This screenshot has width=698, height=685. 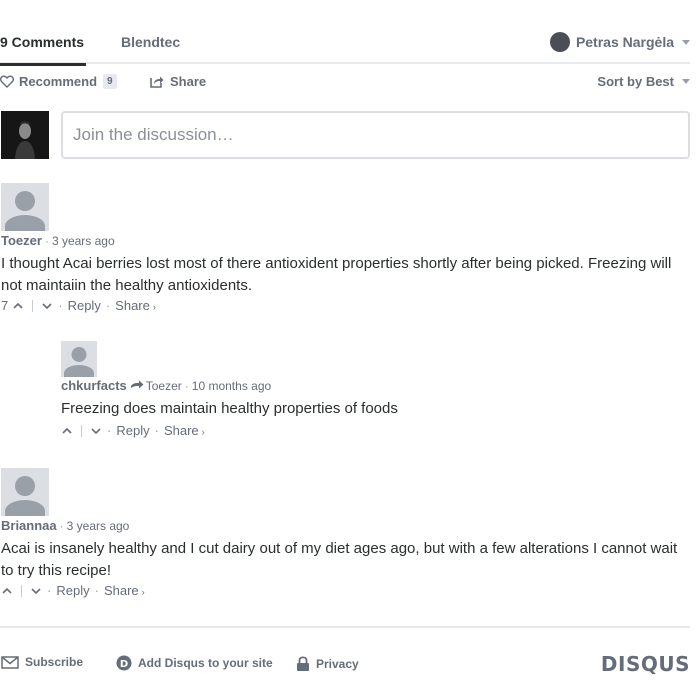 I want to click on in-reply-to: Toezer, so click(x=164, y=386).